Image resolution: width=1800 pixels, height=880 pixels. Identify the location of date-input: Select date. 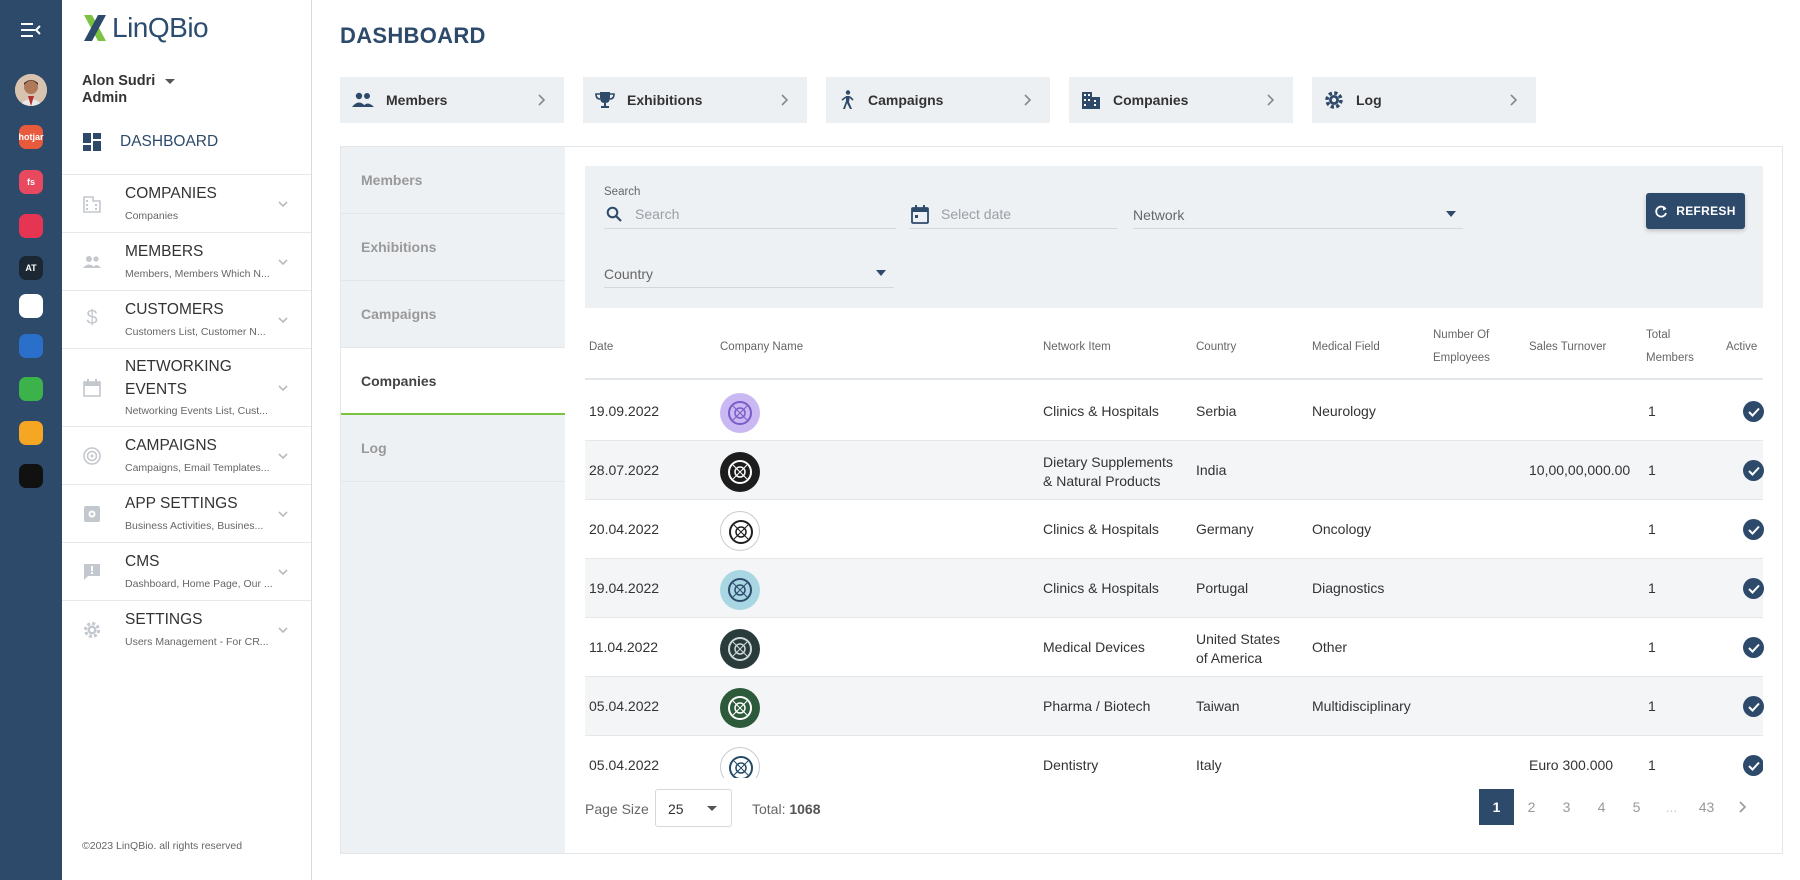
(976, 214).